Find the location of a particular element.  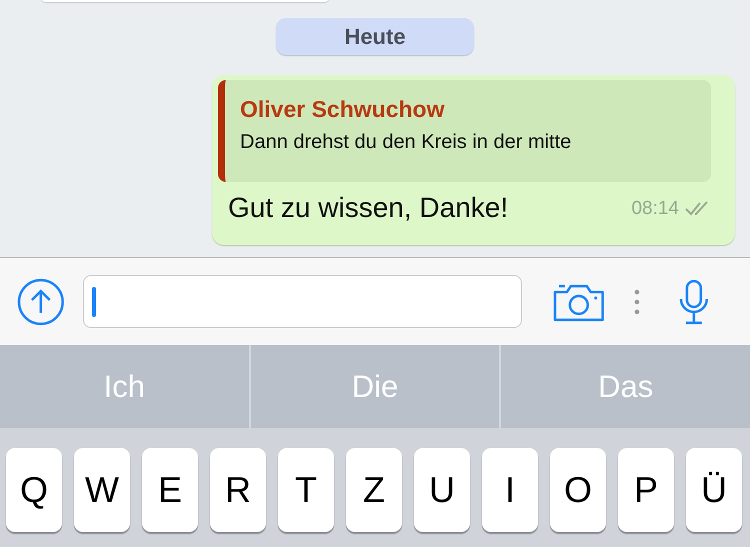

keyboard-key: R is located at coordinates (238, 490).